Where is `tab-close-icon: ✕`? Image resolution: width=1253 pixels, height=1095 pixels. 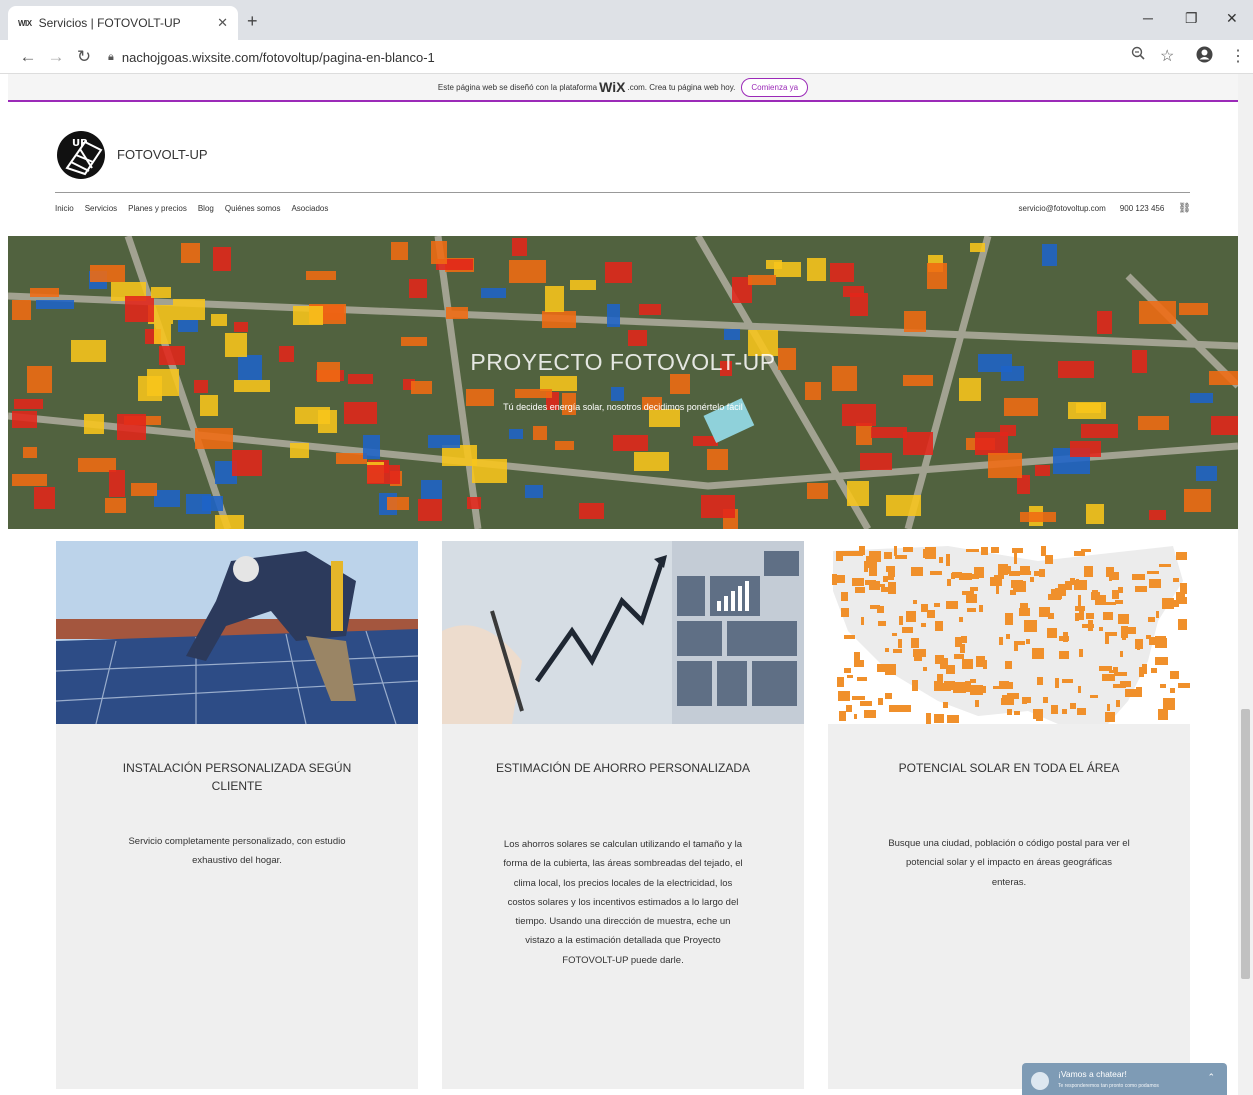
tab-close-icon: ✕ is located at coordinates (222, 23).